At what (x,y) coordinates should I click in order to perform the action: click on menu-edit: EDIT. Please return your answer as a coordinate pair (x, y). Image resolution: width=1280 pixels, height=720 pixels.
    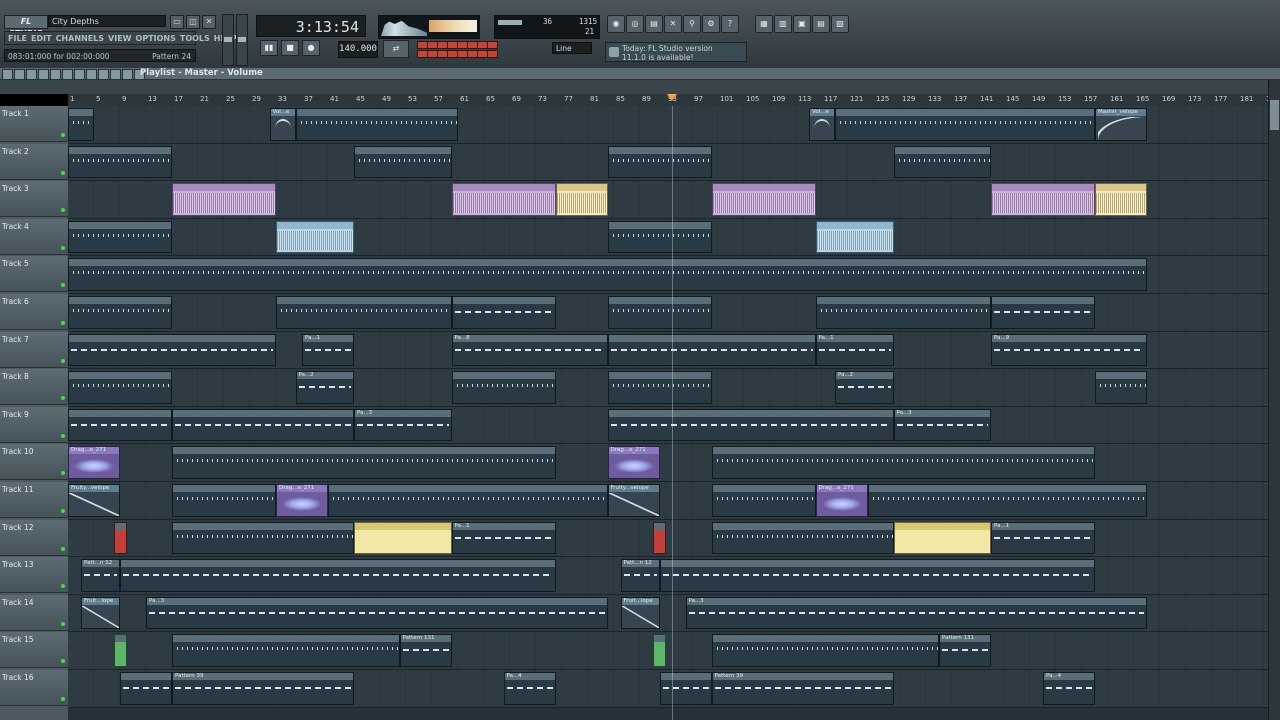
    Looking at the image, I should click on (41, 38).